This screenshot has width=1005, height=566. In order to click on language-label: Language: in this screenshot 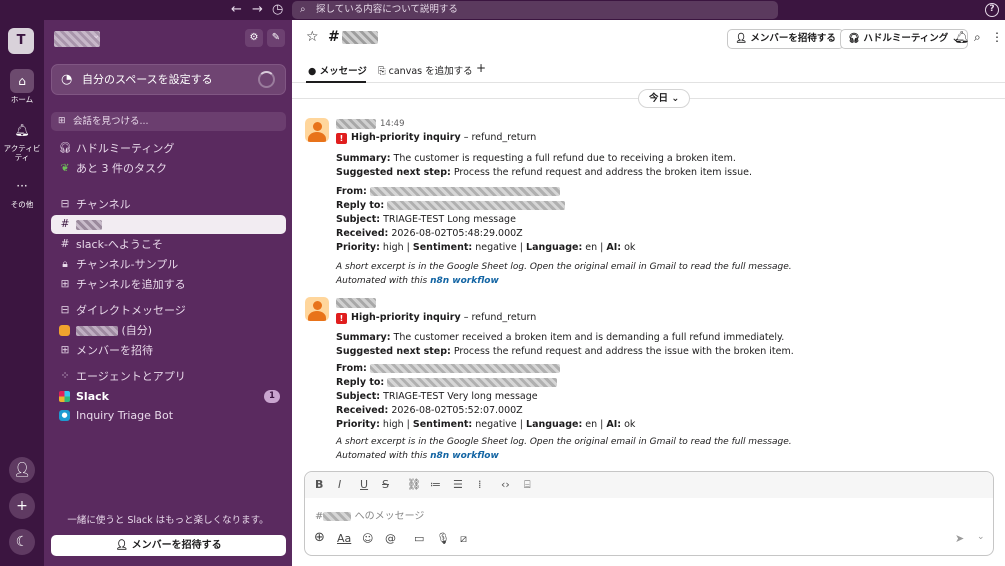, I will do `click(554, 247)`.